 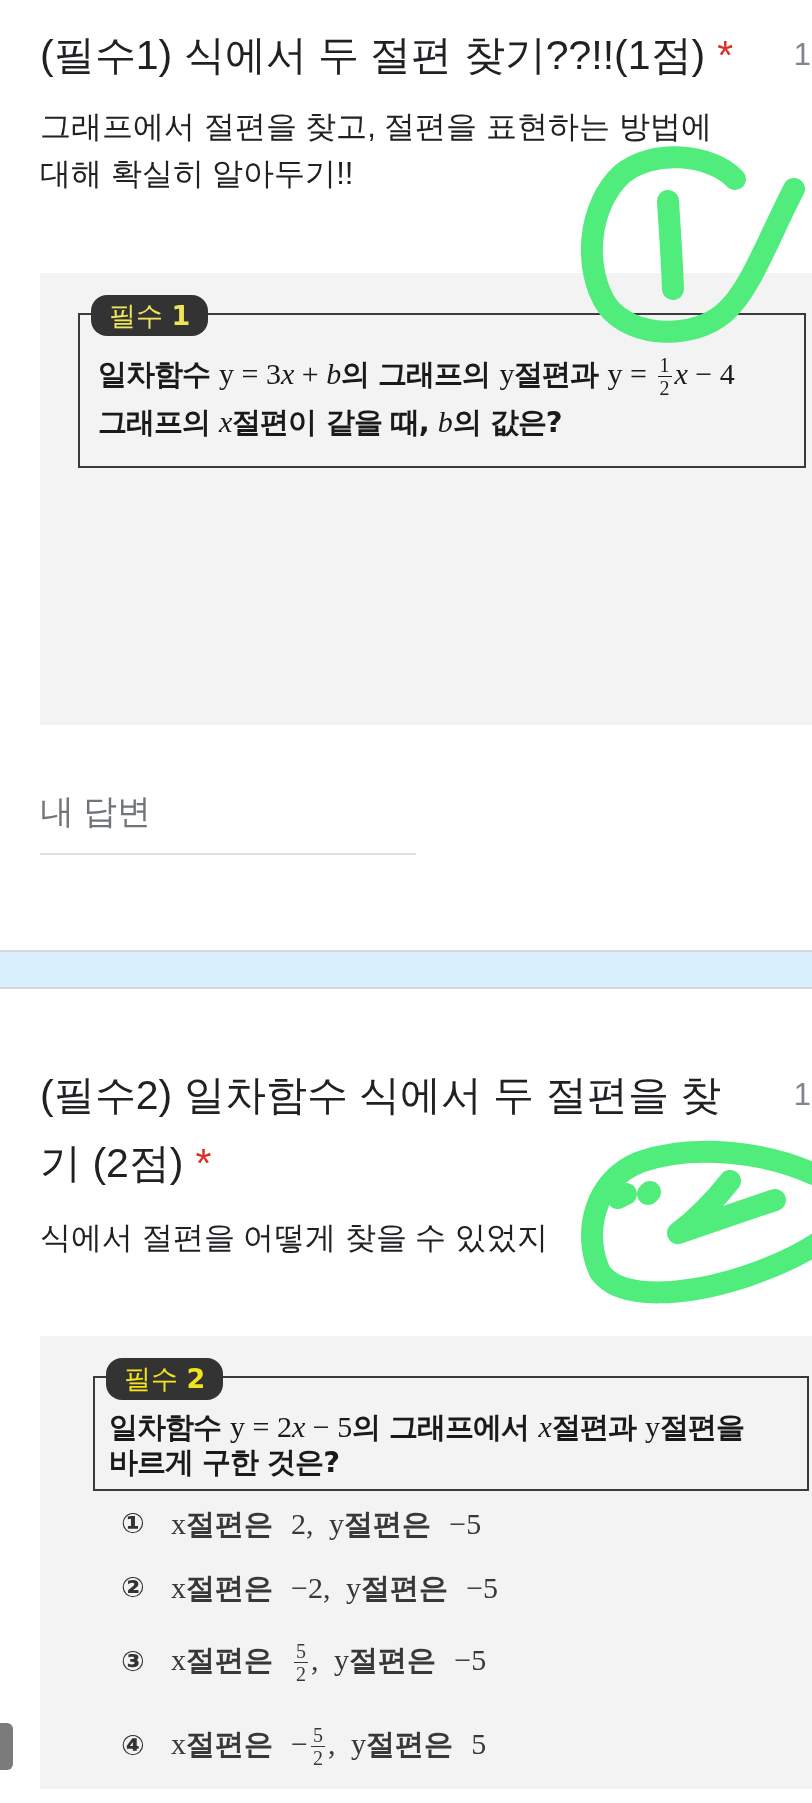 I want to click on answer-field: 내 답변, so click(x=228, y=822).